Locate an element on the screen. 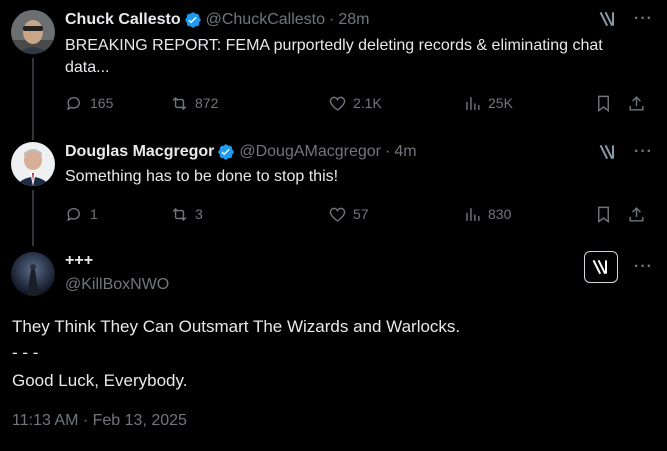  retweet-button: 872 is located at coordinates (194, 103).